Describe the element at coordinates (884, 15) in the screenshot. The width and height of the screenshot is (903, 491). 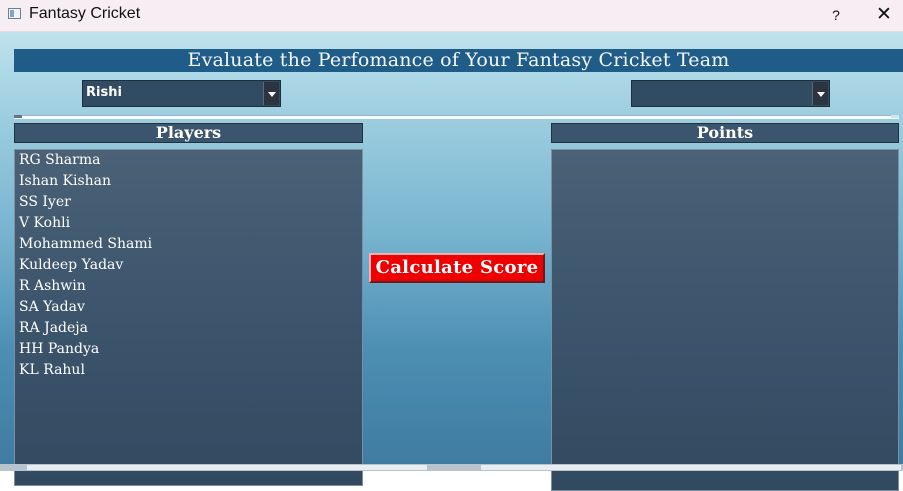
I see `close-button: ✕` at that location.